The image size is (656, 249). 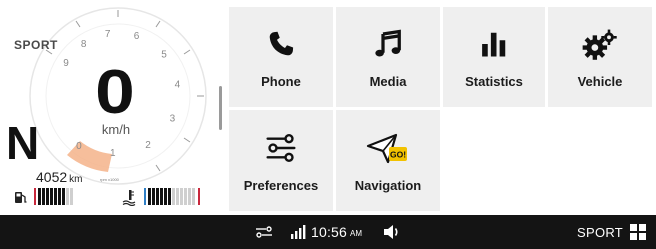 What do you see at coordinates (494, 81) in the screenshot?
I see `tile-label: Statistics` at bounding box center [494, 81].